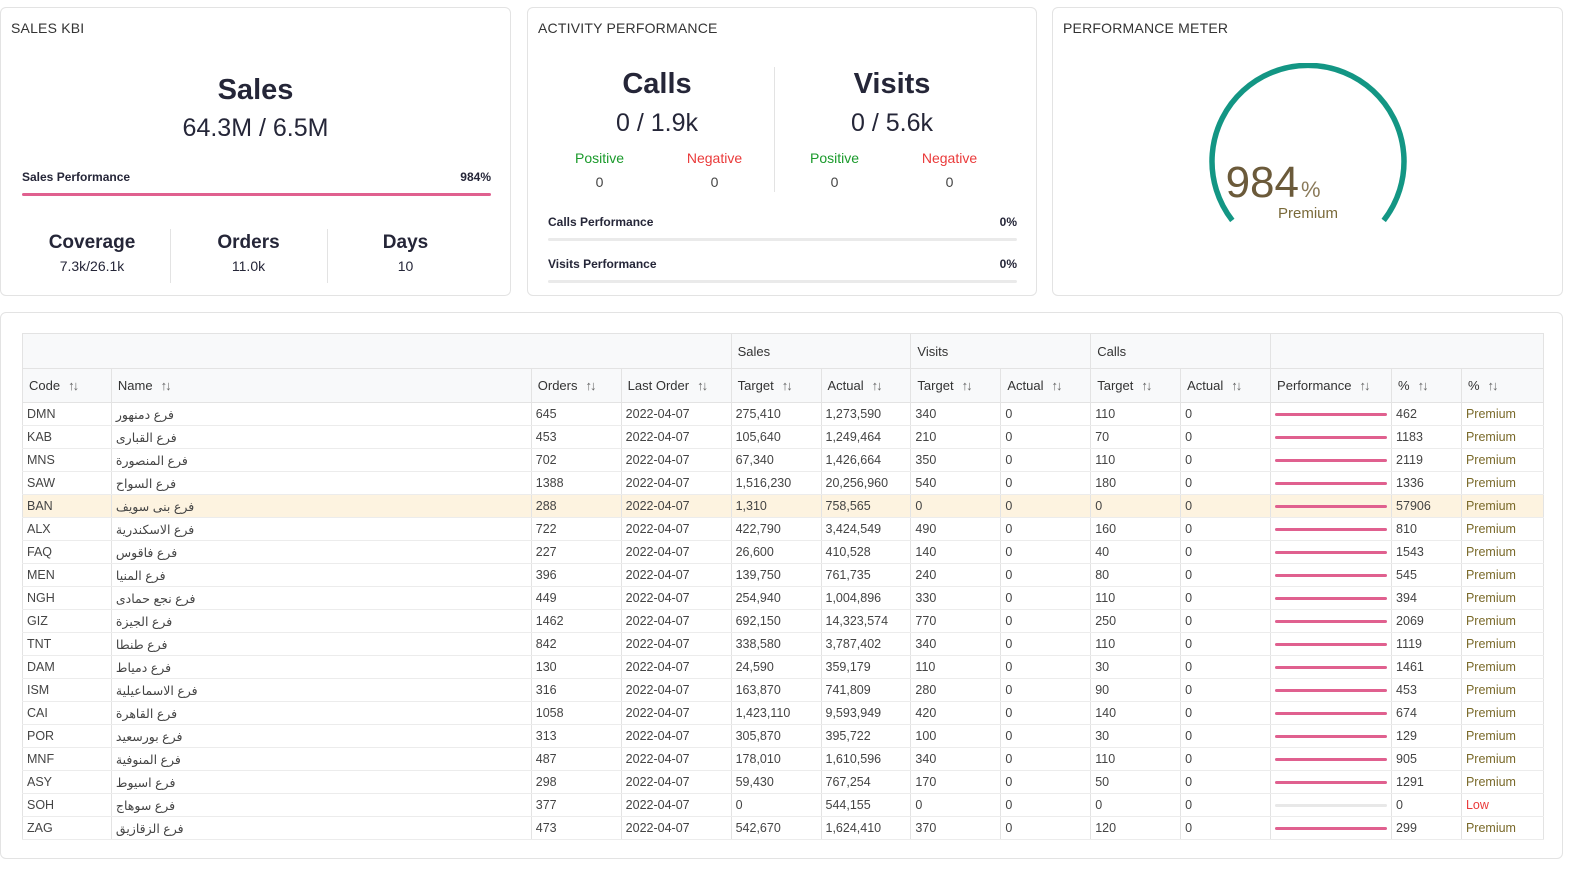 This screenshot has height=879, width=1569. Describe the element at coordinates (956, 385) in the screenshot. I see `column-header-visits-target: Target ↑↓` at that location.